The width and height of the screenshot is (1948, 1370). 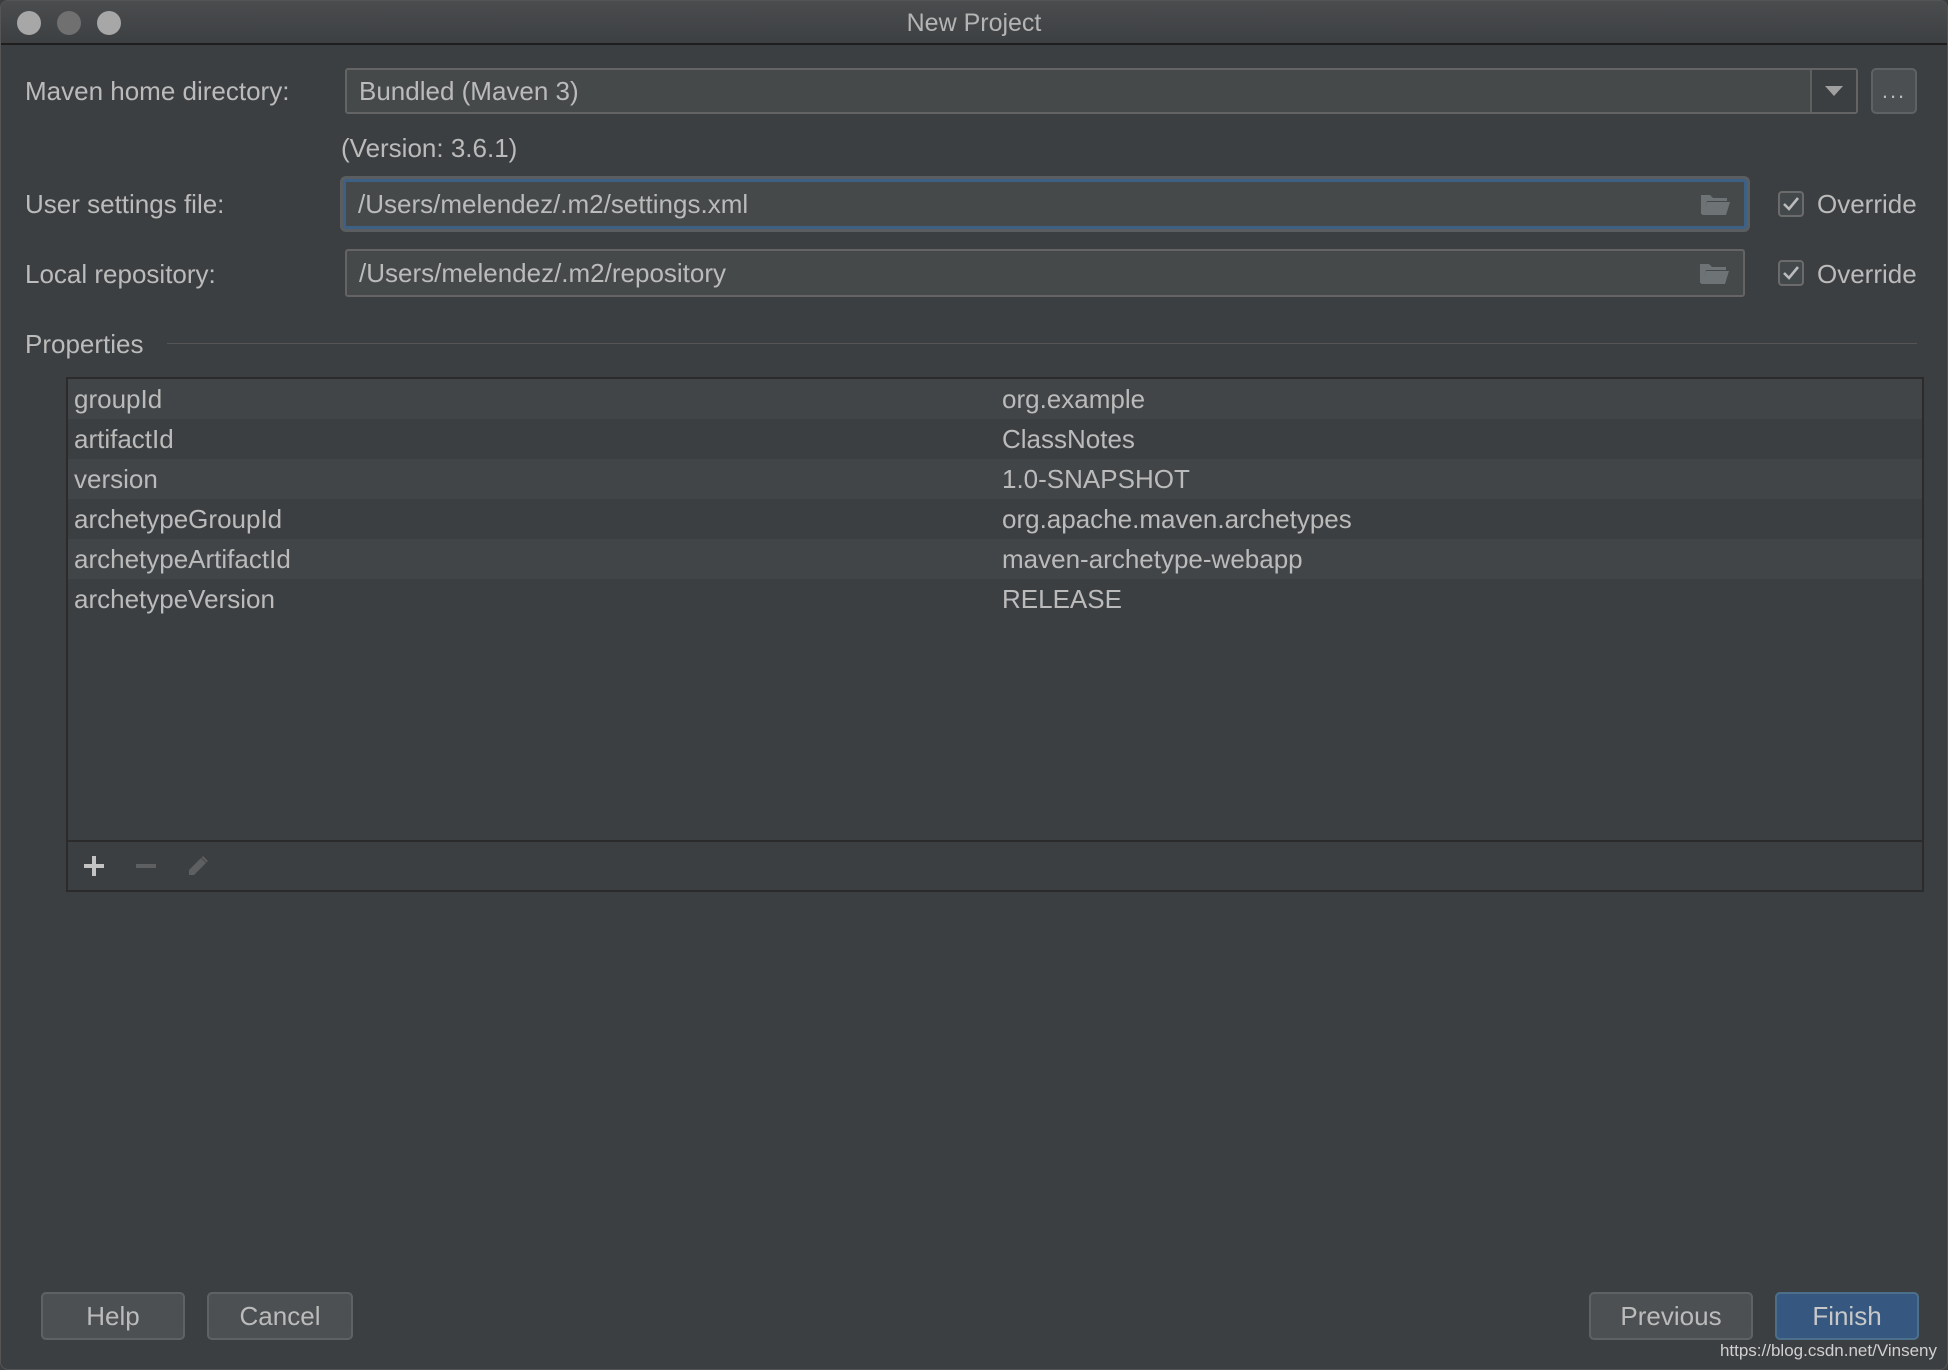 What do you see at coordinates (1042, 343) in the screenshot?
I see `section-divider` at bounding box center [1042, 343].